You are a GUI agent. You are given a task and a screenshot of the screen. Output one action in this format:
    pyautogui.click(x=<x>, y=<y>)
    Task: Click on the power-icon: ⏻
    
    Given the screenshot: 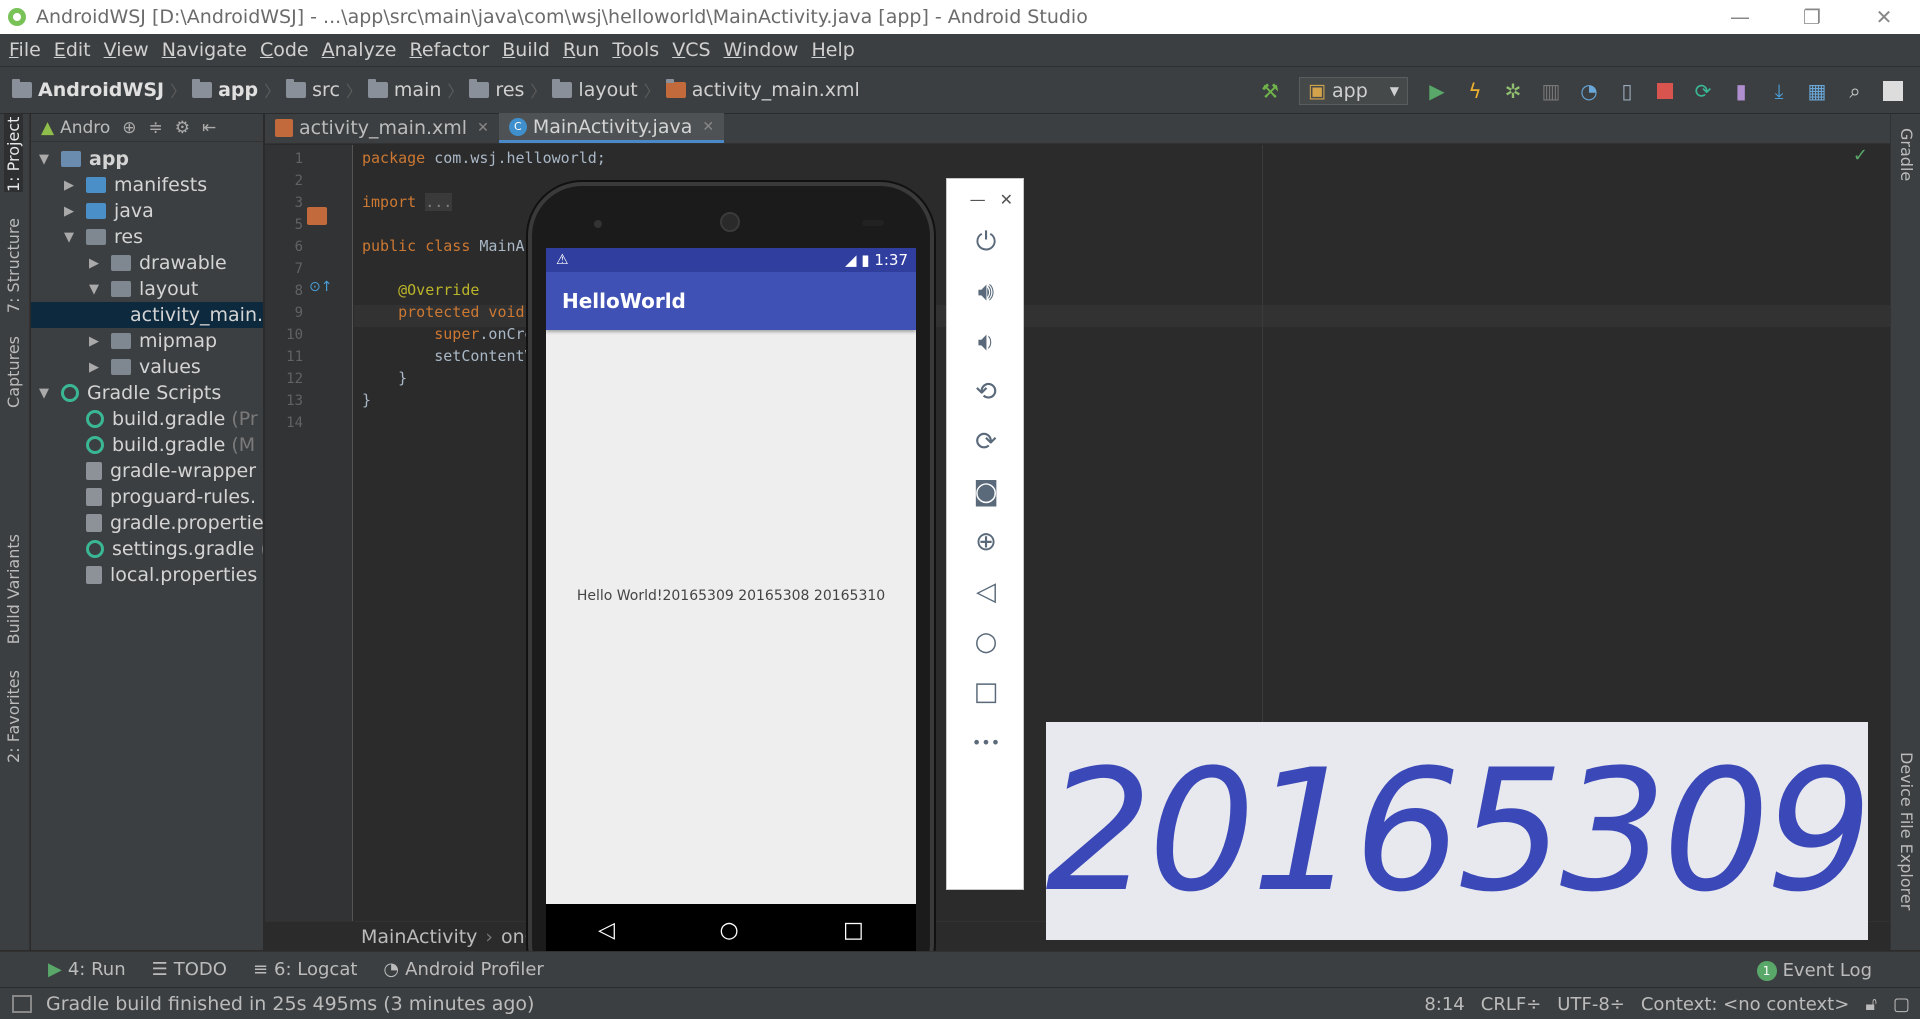 What is the action you would take?
    pyautogui.click(x=986, y=242)
    